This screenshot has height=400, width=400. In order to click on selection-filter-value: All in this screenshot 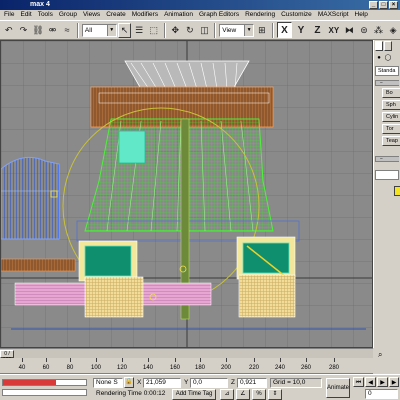, I will do `click(88, 30)`.